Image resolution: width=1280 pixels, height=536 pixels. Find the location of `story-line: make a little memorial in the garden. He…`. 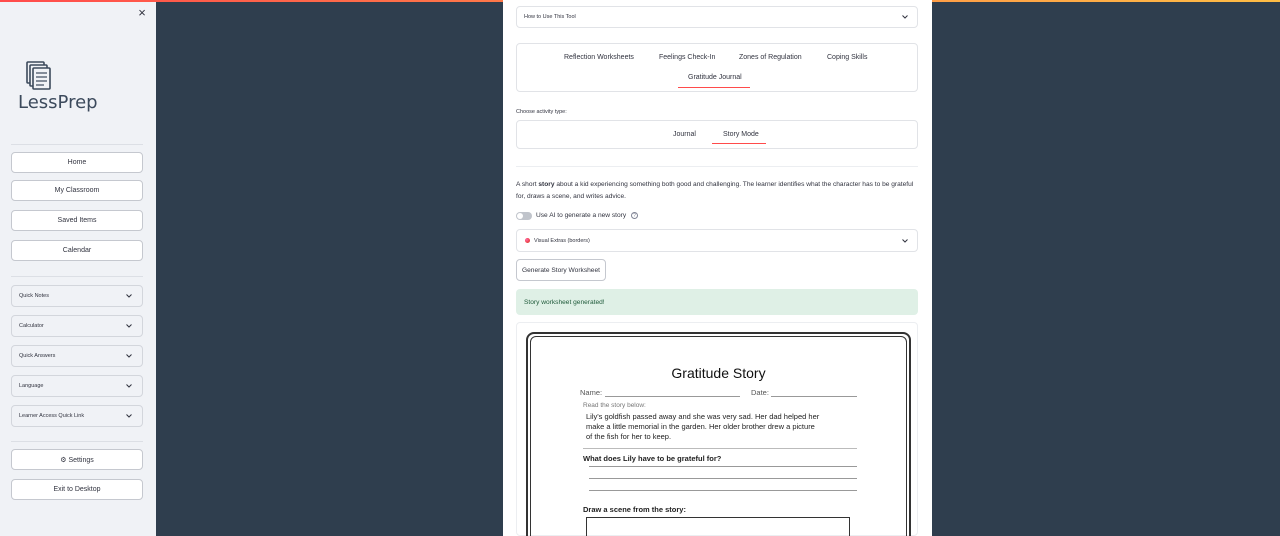

story-line: make a little memorial in the garden. He… is located at coordinates (700, 426).